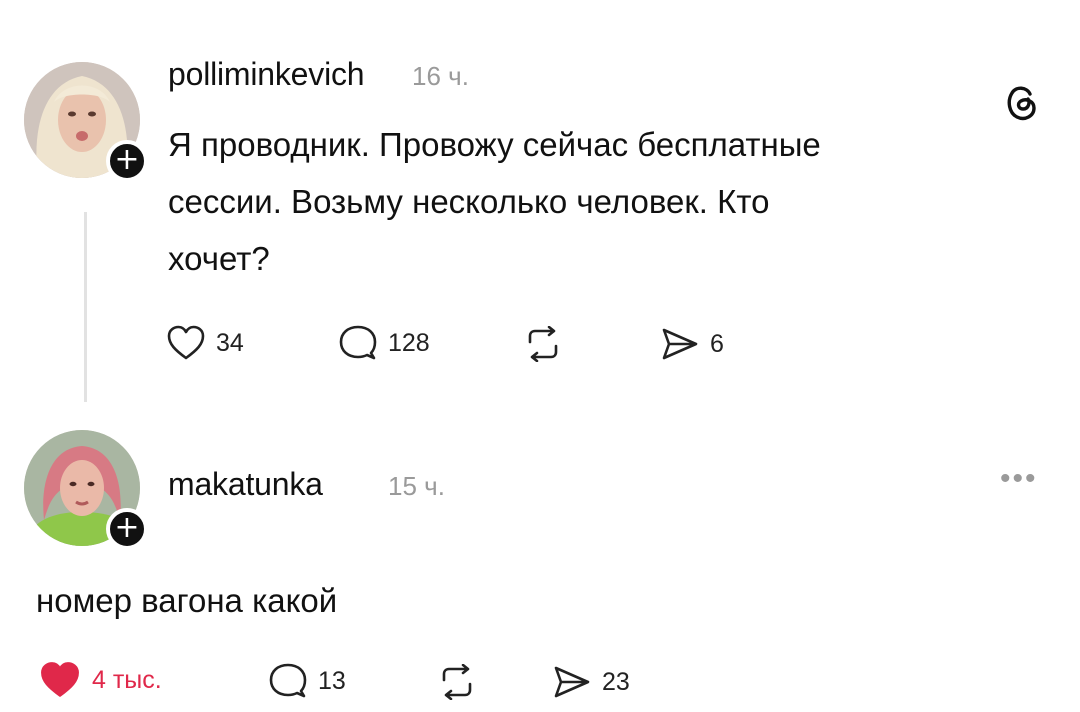 This screenshot has width=1080, height=712. I want to click on post-time: 15 ч., so click(416, 486).